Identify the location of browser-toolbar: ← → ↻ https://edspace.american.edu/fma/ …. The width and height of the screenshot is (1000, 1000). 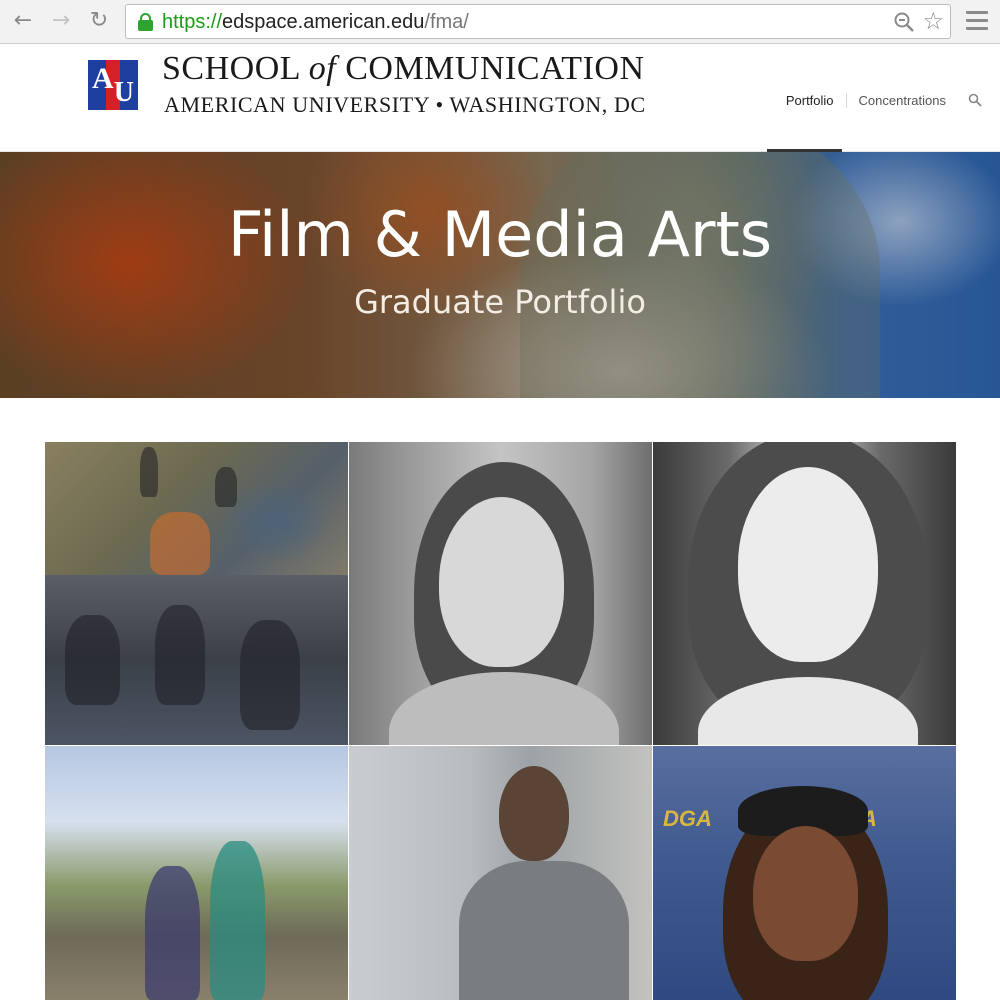
(500, 22).